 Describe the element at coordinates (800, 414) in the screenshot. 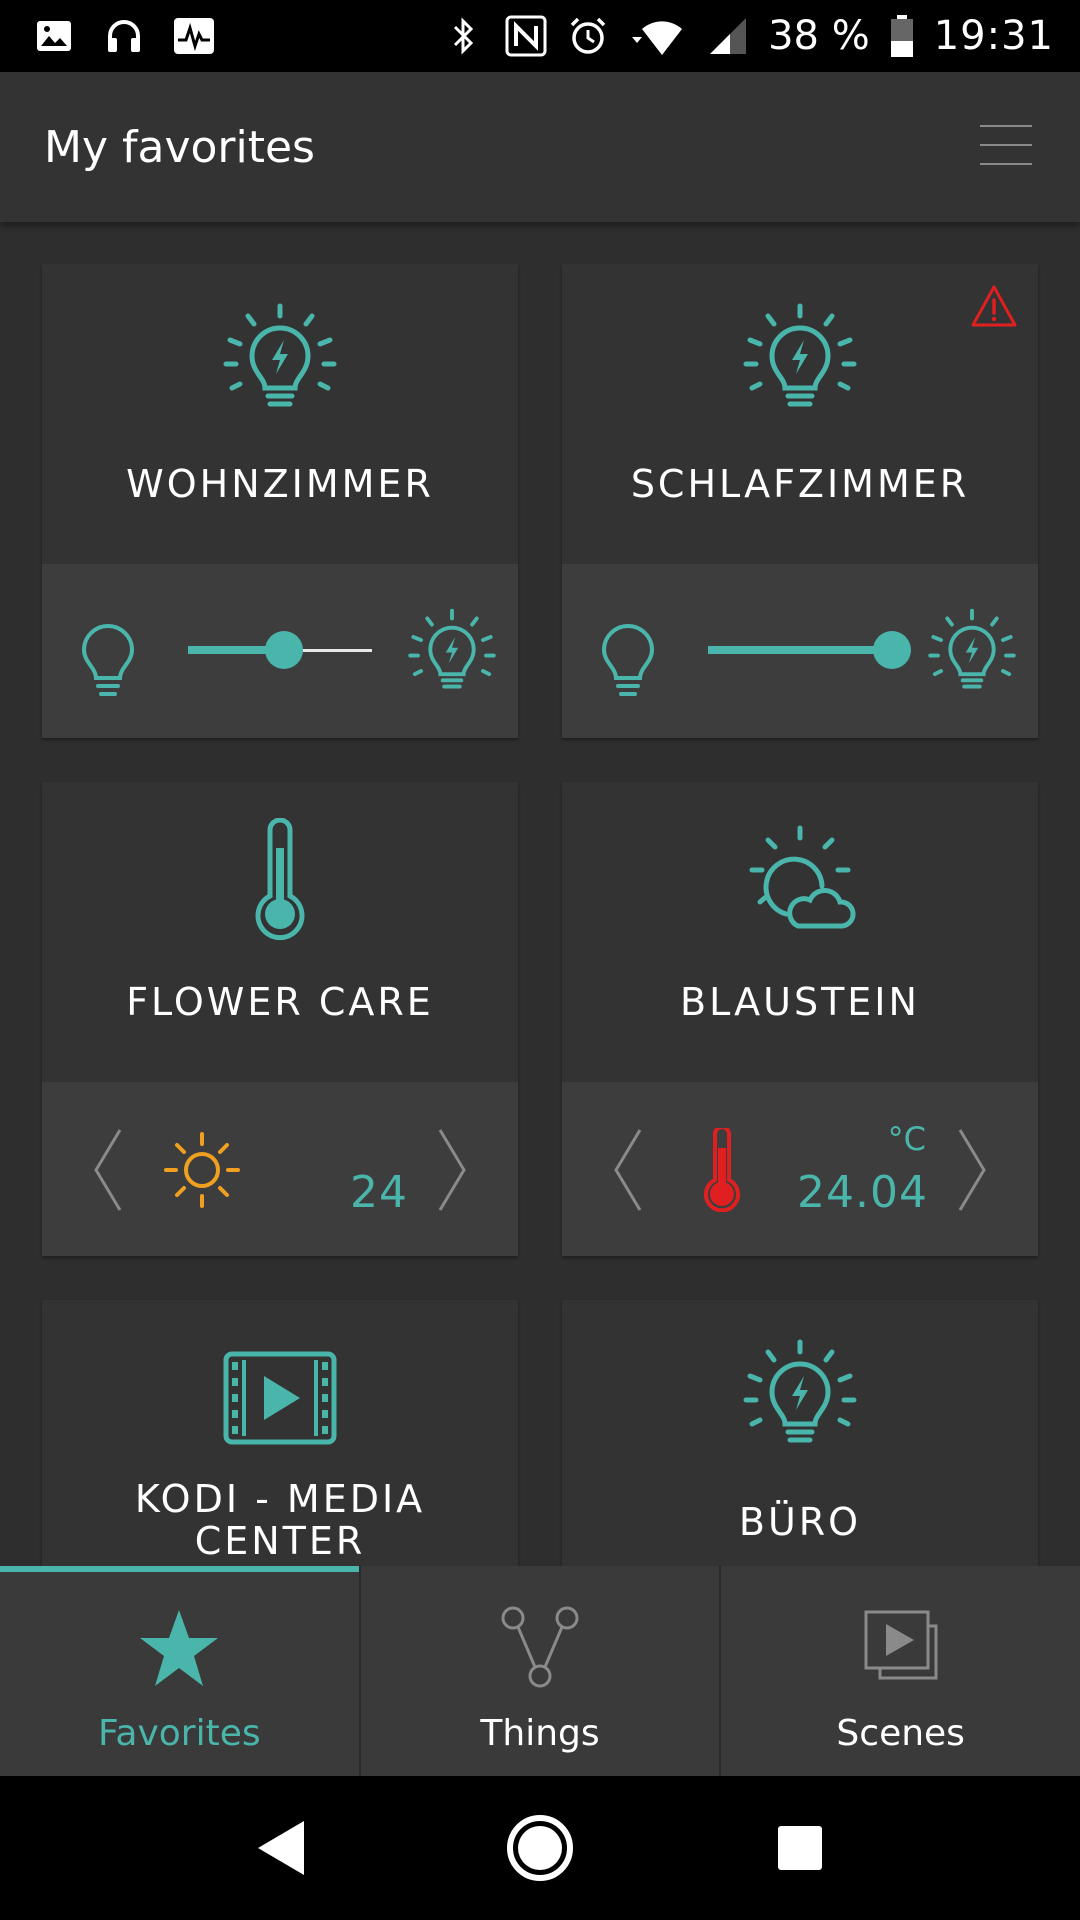

I see `card-header: SCHLAFZIMMER` at that location.